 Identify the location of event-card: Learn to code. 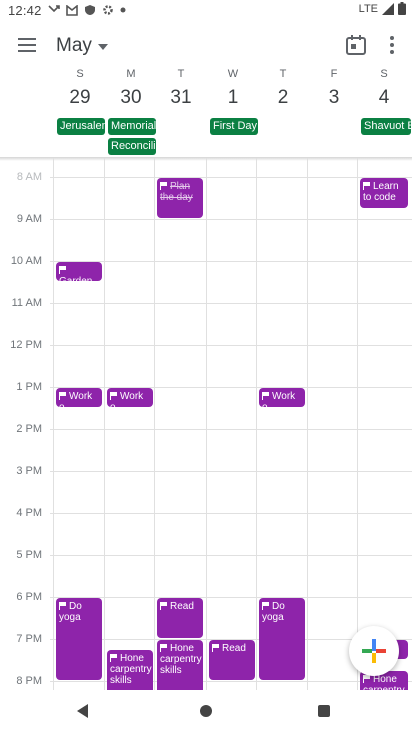
(384, 193).